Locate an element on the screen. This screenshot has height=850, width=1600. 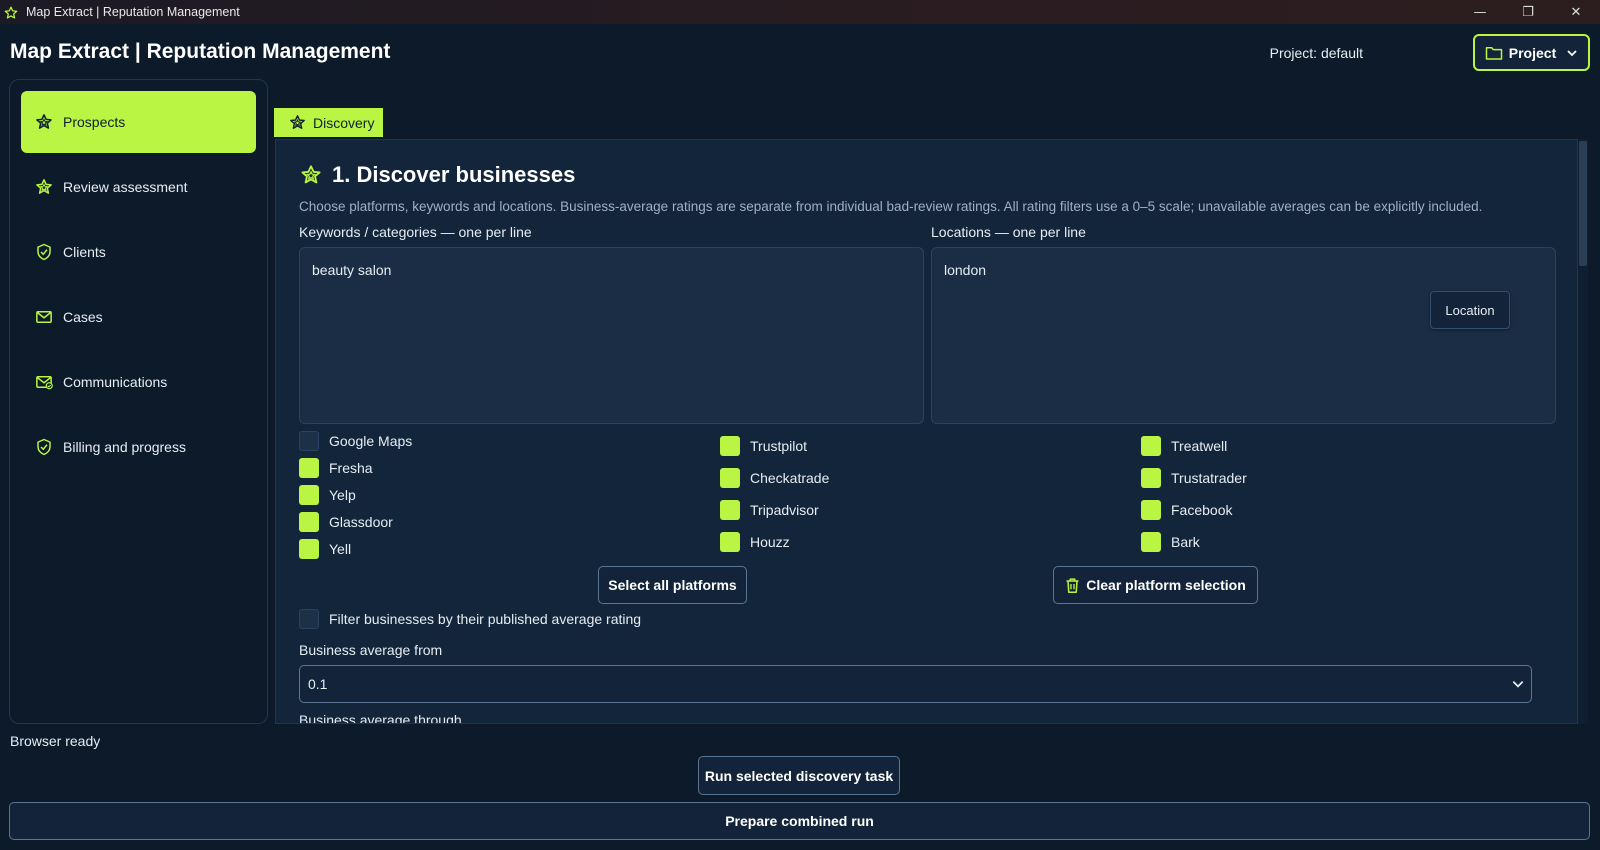
sidebar-item-label: Cases is located at coordinates (83, 317).